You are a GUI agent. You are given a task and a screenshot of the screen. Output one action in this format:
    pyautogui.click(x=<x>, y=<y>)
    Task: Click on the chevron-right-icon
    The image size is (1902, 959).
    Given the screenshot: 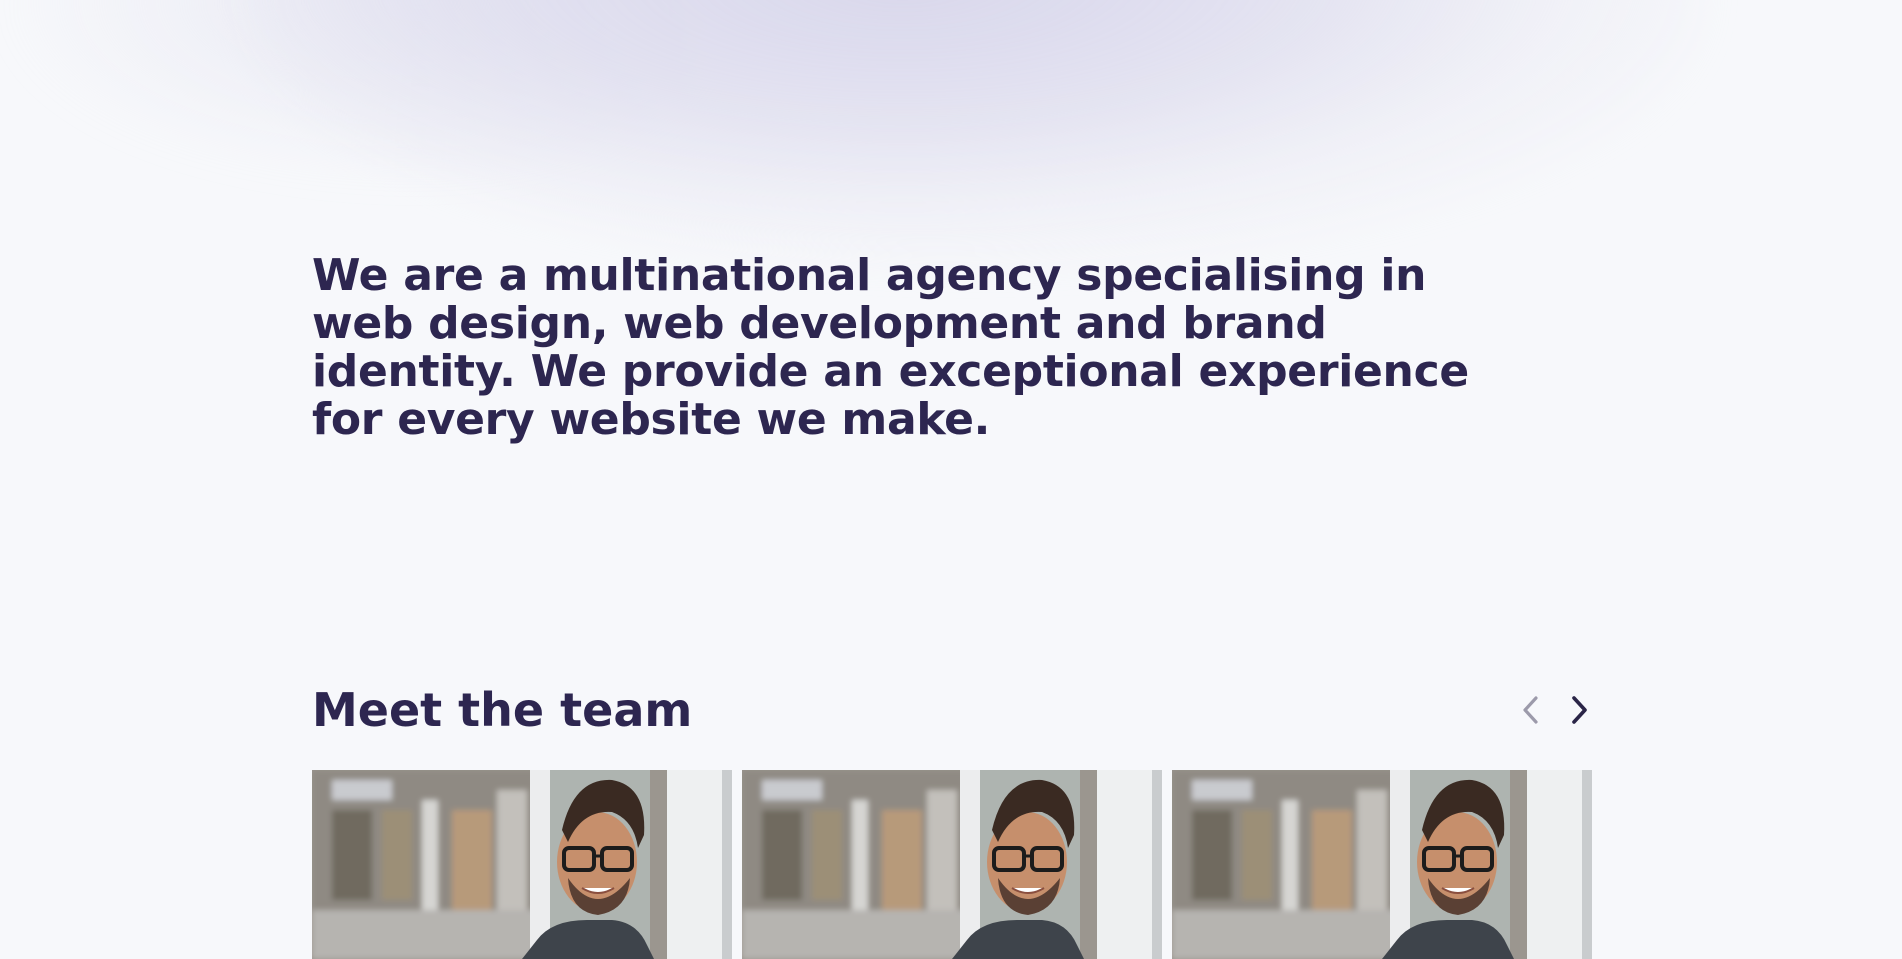 What is the action you would take?
    pyautogui.click(x=1579, y=710)
    